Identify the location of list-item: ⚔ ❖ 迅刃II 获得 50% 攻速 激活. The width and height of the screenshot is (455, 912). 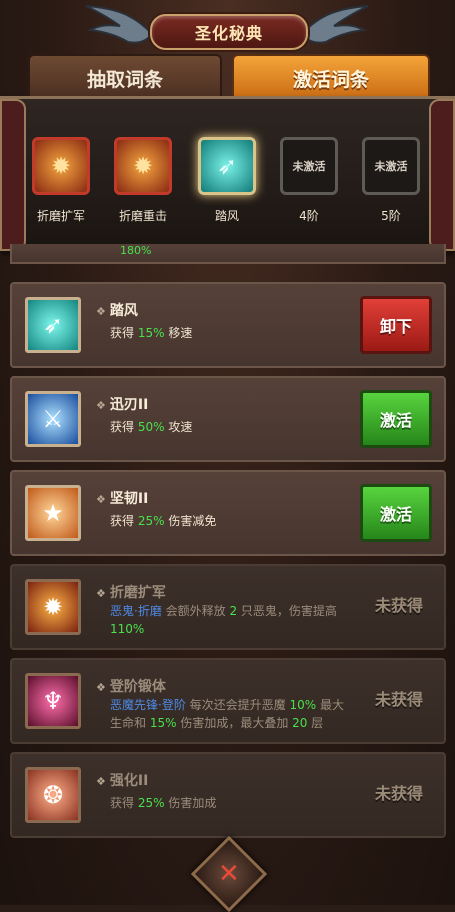
(228, 419).